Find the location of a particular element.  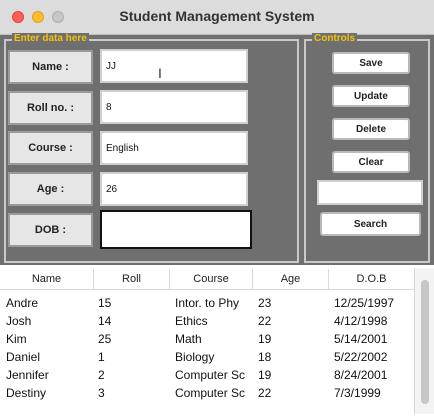

delete-button: Delete is located at coordinates (371, 129).